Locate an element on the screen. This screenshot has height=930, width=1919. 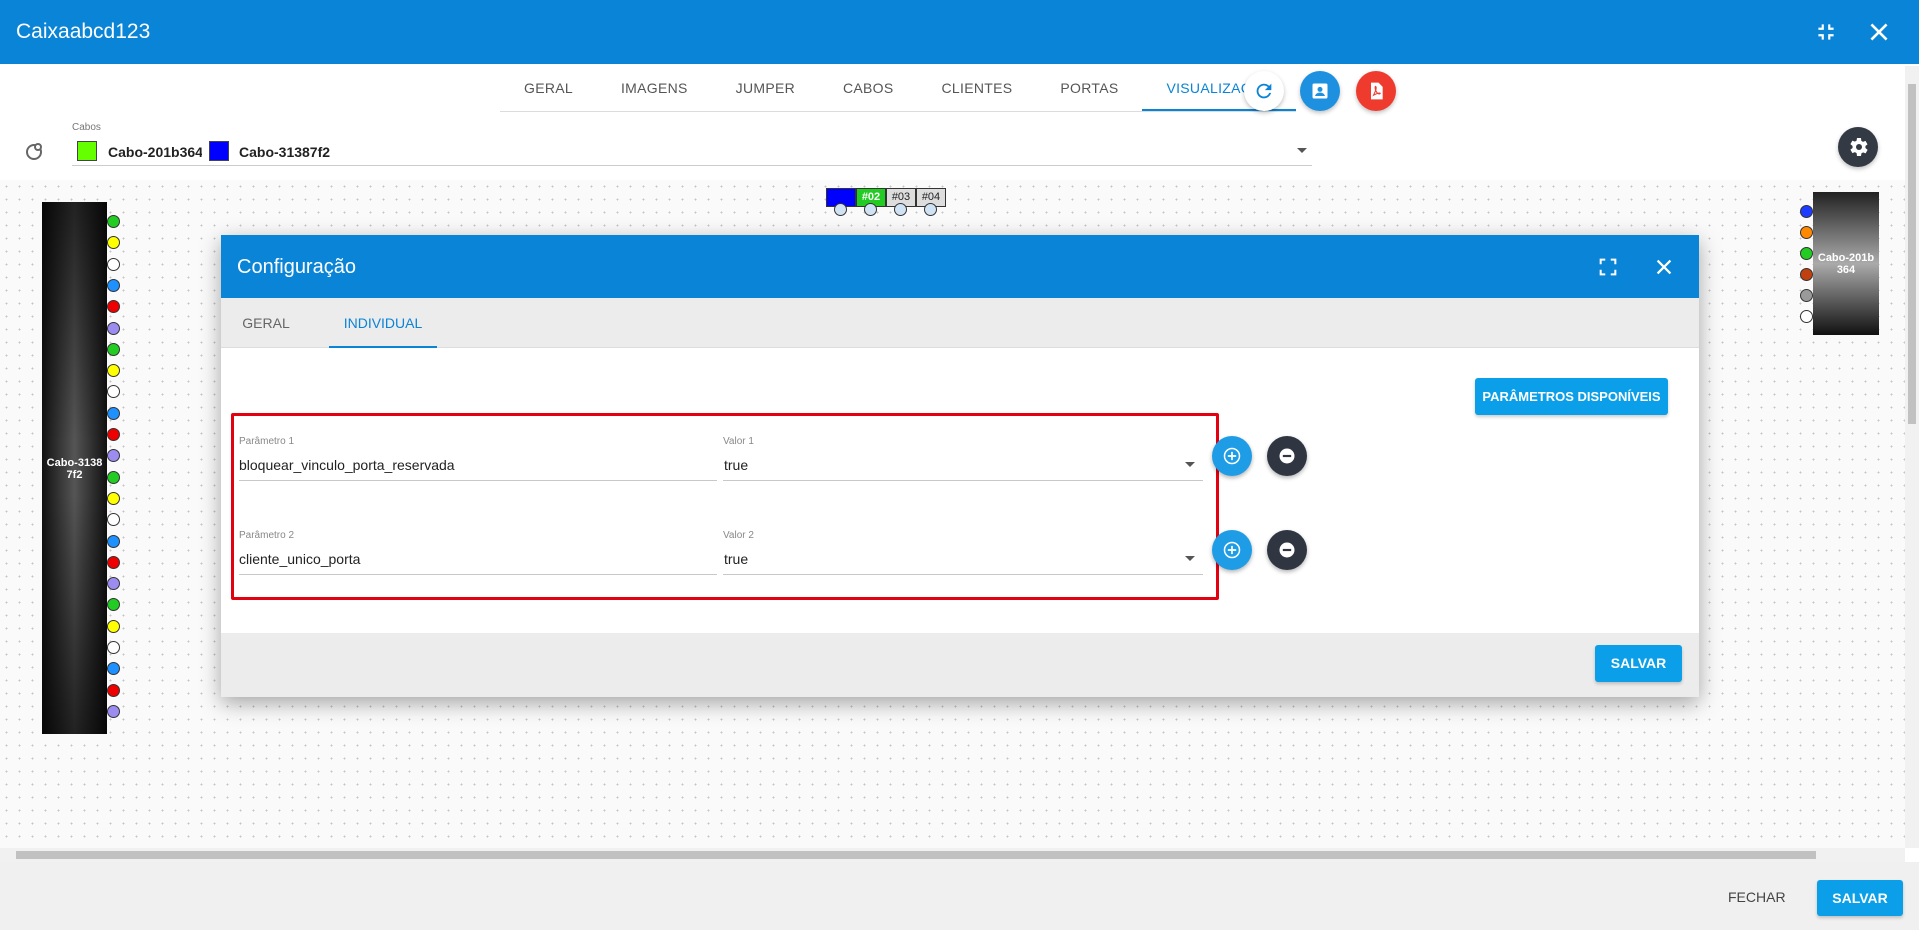
footer-bar: FECHAR SALVAR is located at coordinates (959, 896).